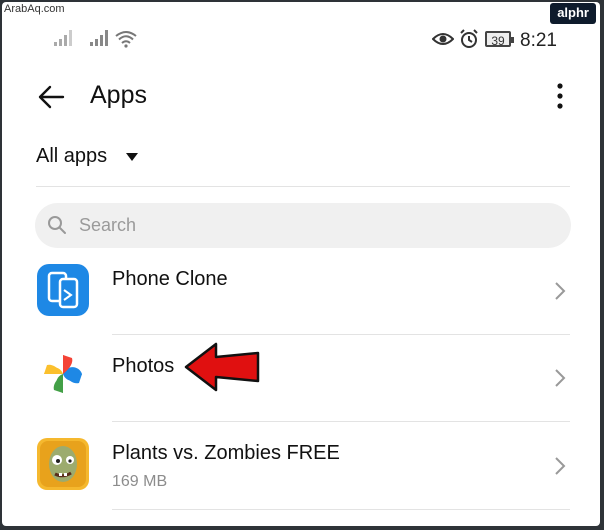 The image size is (604, 530). What do you see at coordinates (222, 367) in the screenshot?
I see `red-arrow-pointer-icon` at bounding box center [222, 367].